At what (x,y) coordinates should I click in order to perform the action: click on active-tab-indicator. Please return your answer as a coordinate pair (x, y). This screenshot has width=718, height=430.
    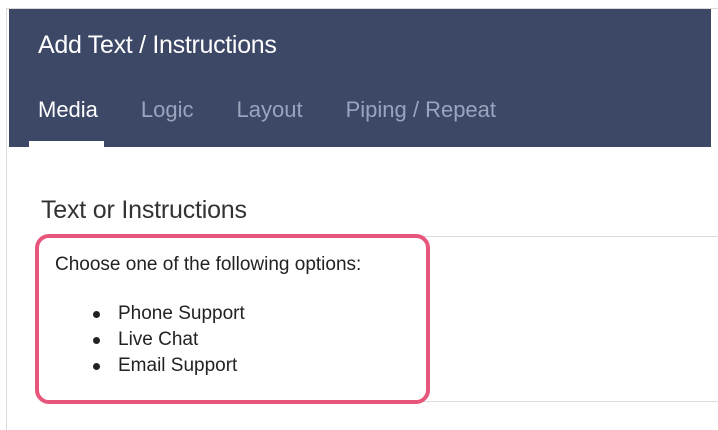
    Looking at the image, I should click on (66, 144).